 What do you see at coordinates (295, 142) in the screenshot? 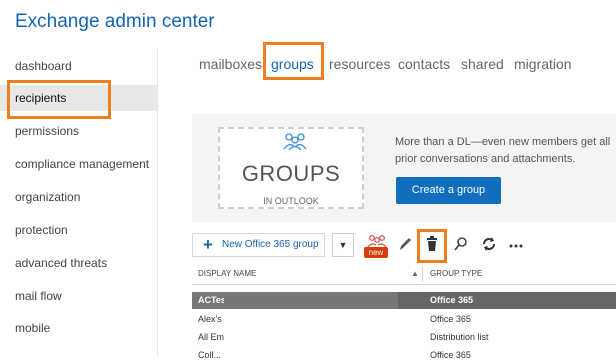
I see `people-icon` at bounding box center [295, 142].